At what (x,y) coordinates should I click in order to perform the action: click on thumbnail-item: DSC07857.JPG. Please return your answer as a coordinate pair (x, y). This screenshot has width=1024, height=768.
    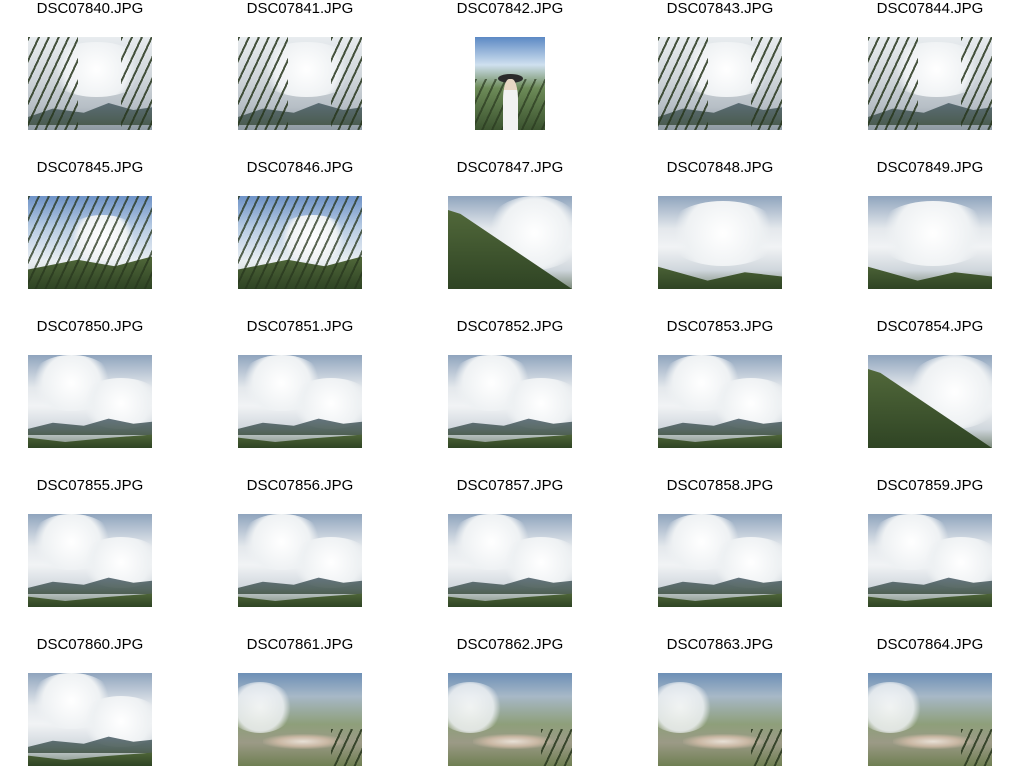
    Looking at the image, I should click on (525, 556).